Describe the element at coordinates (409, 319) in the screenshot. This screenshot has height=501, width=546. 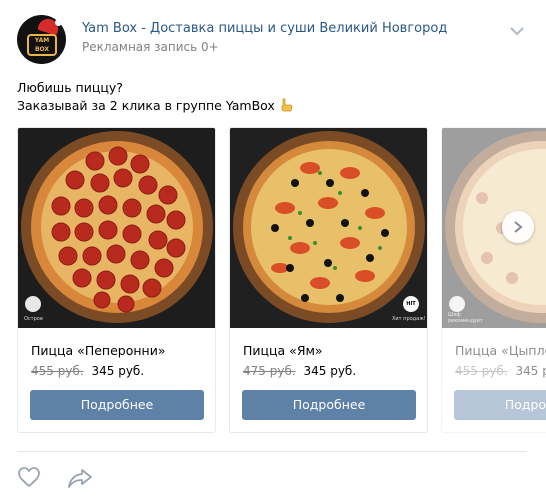
I see `badge-label: Хит продаж!` at that location.